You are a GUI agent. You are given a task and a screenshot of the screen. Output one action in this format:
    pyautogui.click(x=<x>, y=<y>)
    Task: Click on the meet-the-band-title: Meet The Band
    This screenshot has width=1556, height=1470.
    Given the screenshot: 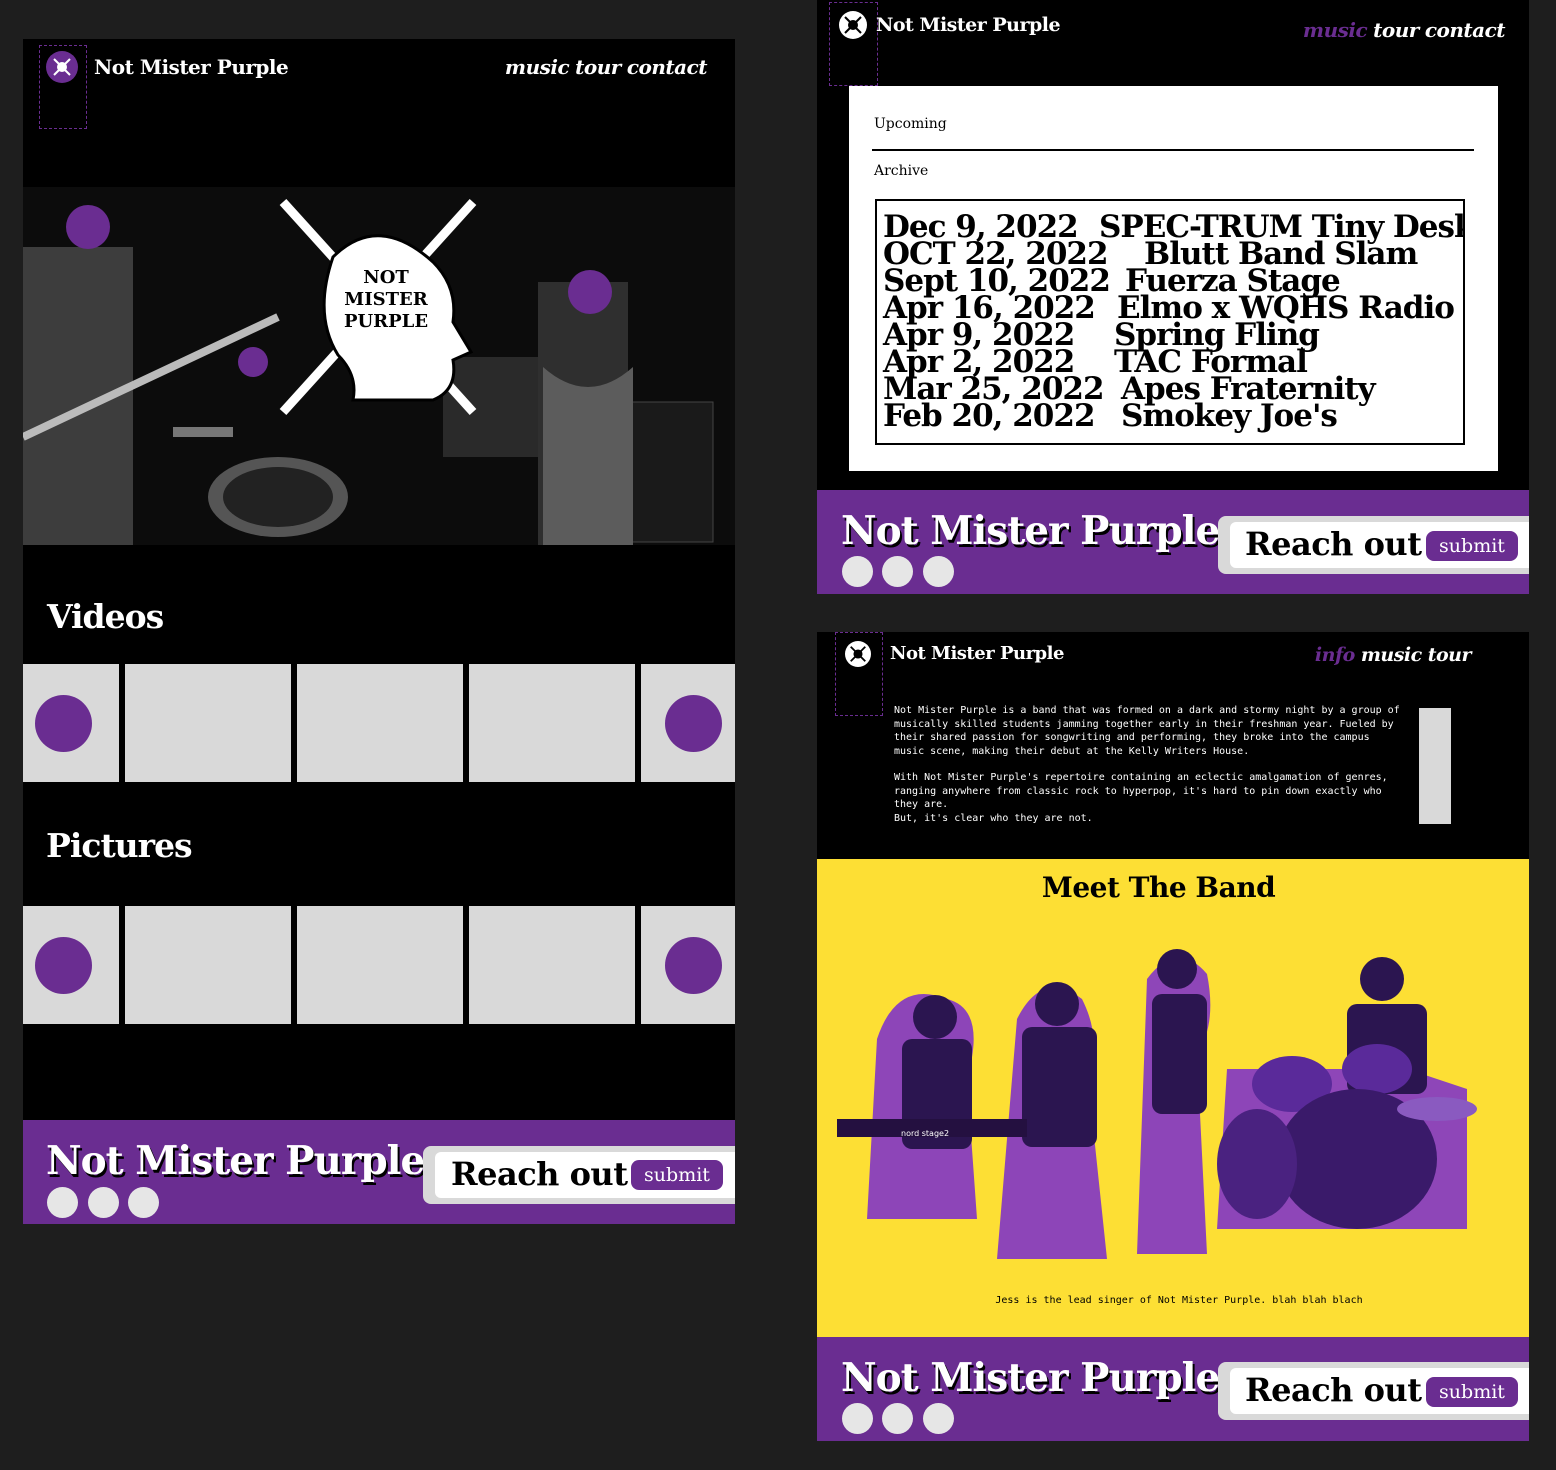 What is the action you would take?
    pyautogui.click(x=1158, y=887)
    